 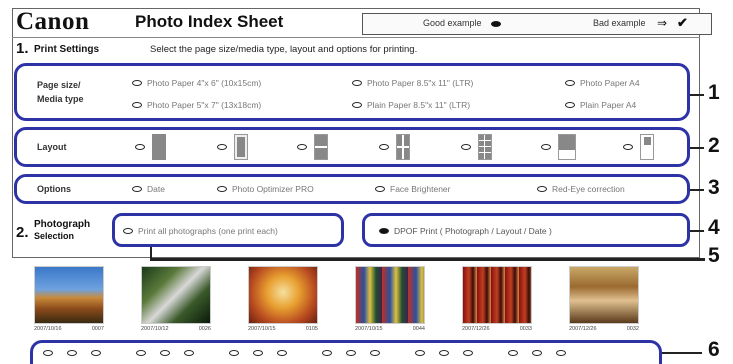 I want to click on option-photo-optimizer: Photo Optimizer PRO, so click(x=265, y=189).